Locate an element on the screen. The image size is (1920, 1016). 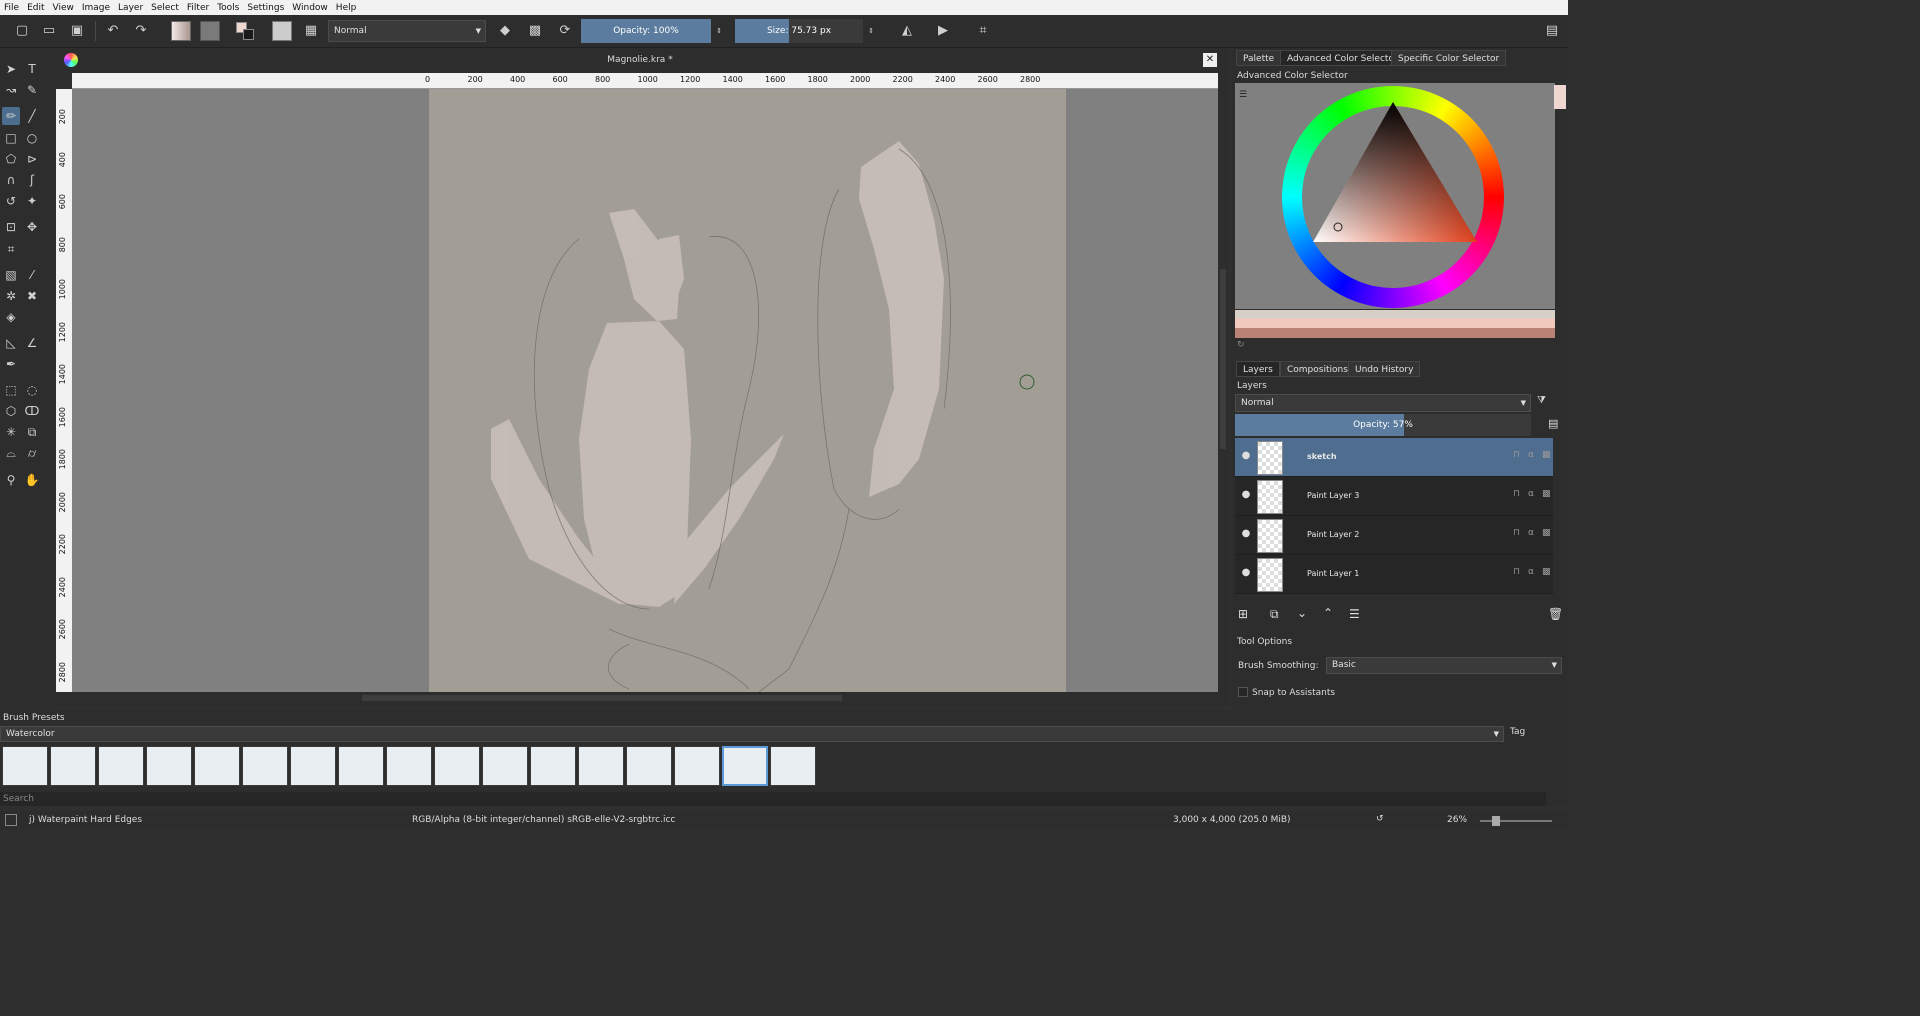
bezier-tool-icon: ∩ is located at coordinates (11, 180).